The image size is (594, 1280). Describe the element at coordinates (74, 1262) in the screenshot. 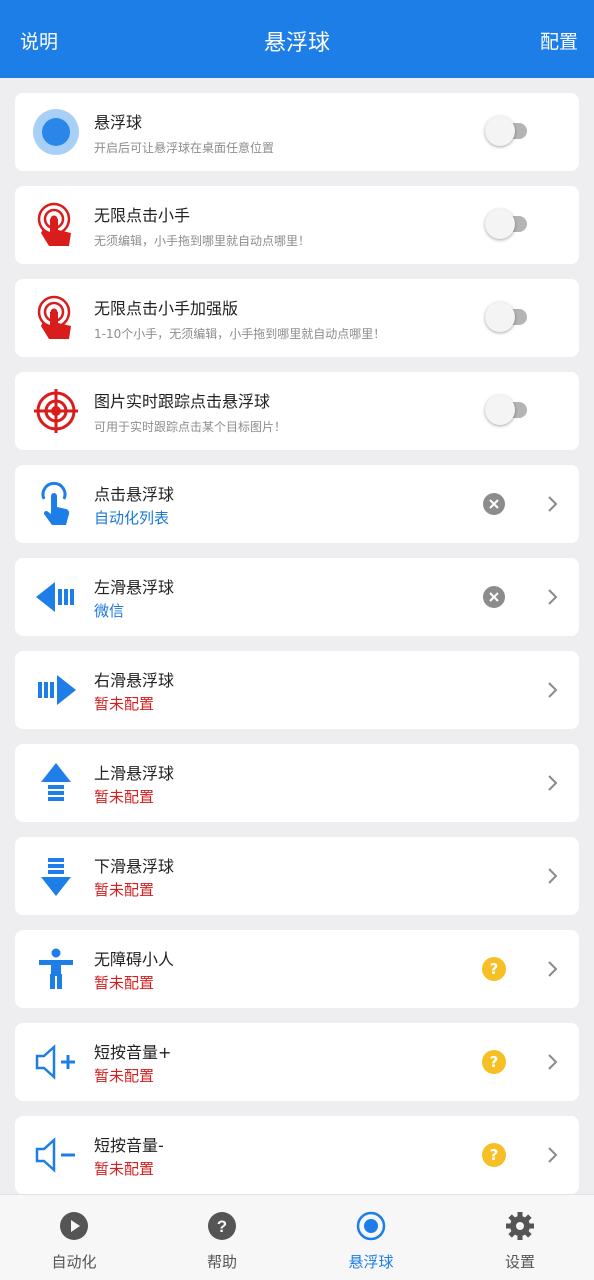

I see `tab-label: 自动化` at that location.